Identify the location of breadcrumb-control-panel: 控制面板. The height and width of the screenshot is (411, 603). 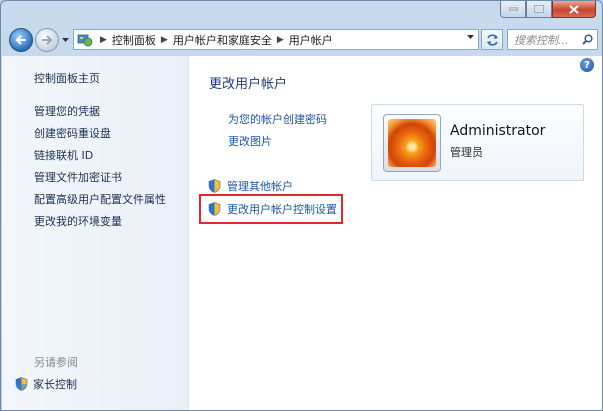
(134, 40).